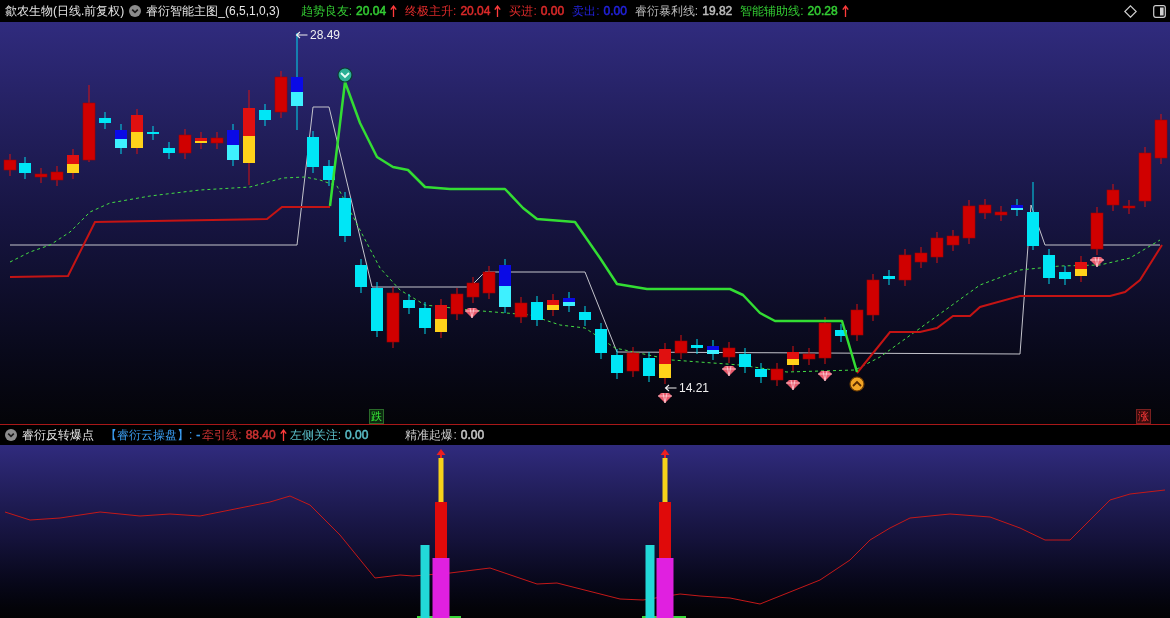  What do you see at coordinates (857, 384) in the screenshot?
I see `up-chevron-icon` at bounding box center [857, 384].